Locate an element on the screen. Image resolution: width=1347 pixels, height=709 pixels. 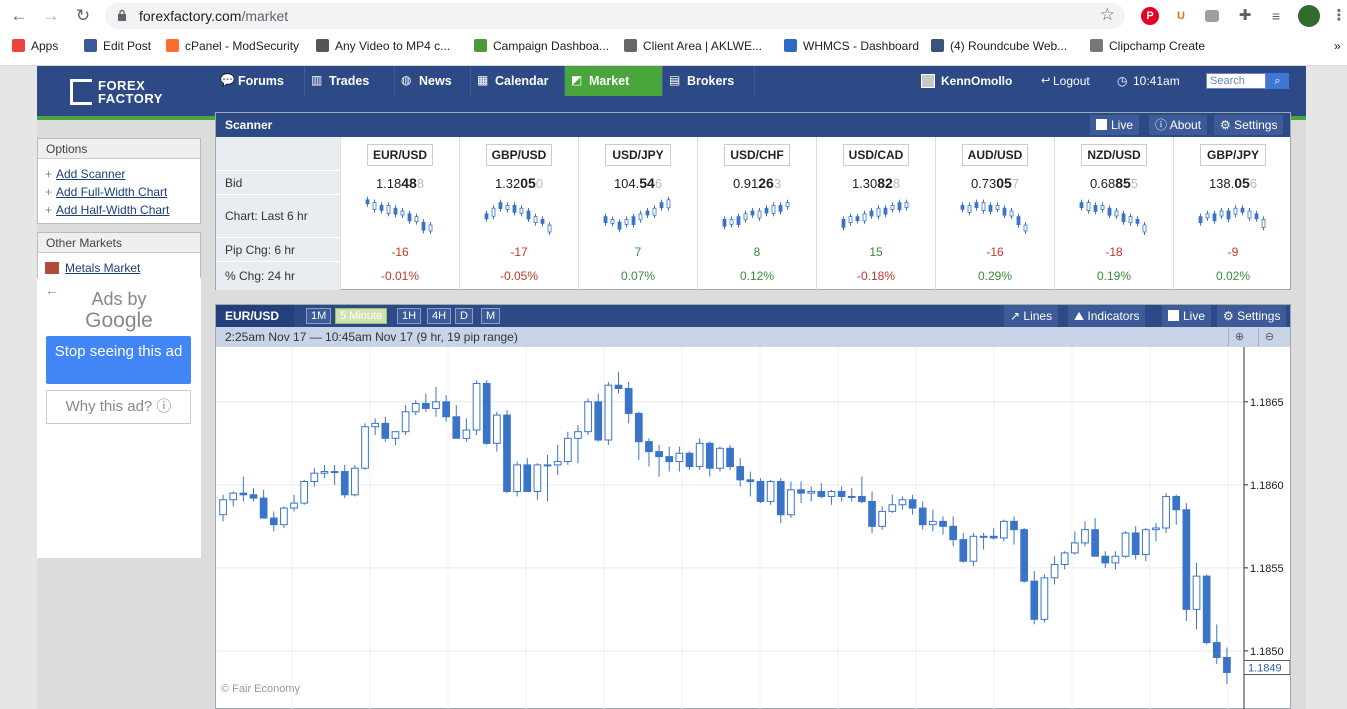
sidebar-option-link: + Add Full-Width Chart is located at coordinates (122, 192).